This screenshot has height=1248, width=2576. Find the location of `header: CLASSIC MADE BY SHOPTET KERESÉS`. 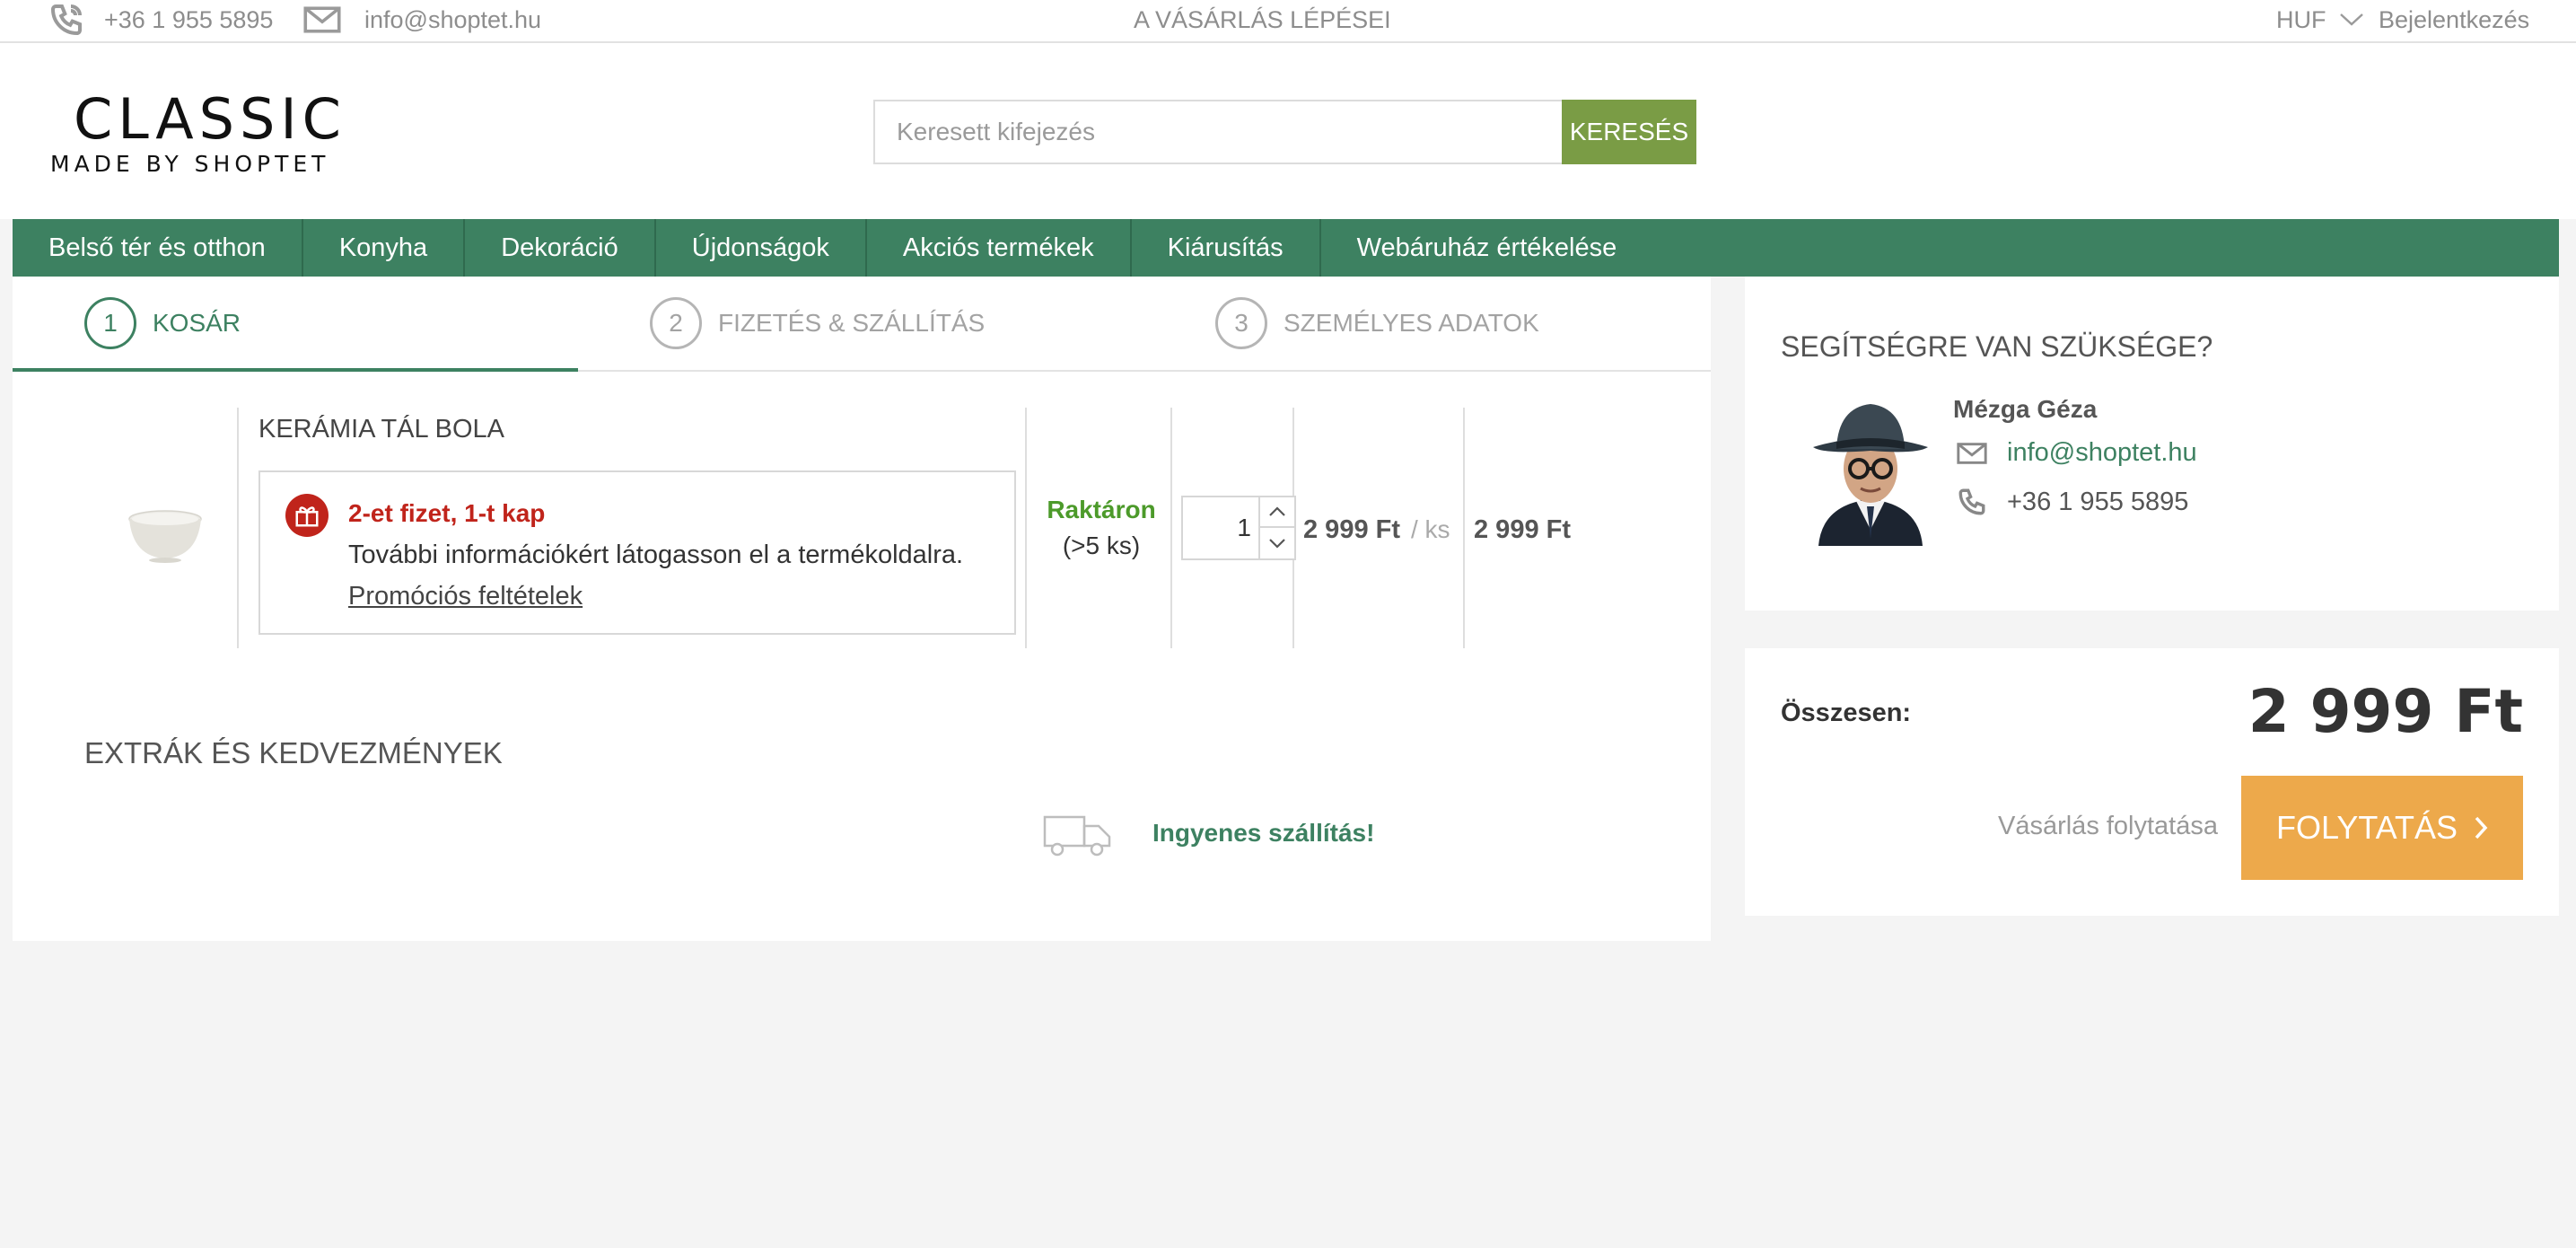

header: CLASSIC MADE BY SHOPTET KERESÉS is located at coordinates (1288, 131).